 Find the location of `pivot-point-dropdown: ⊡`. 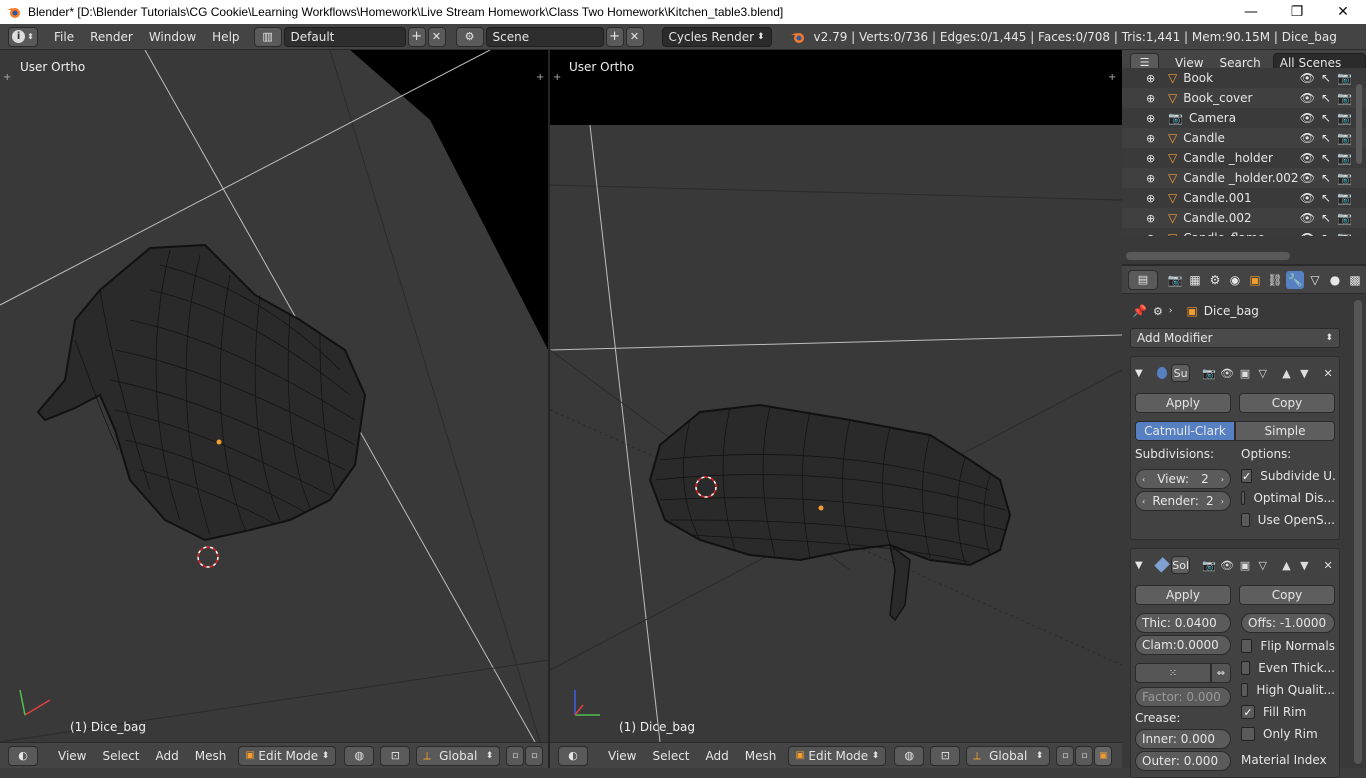

pivot-point-dropdown: ⊡ is located at coordinates (945, 755).